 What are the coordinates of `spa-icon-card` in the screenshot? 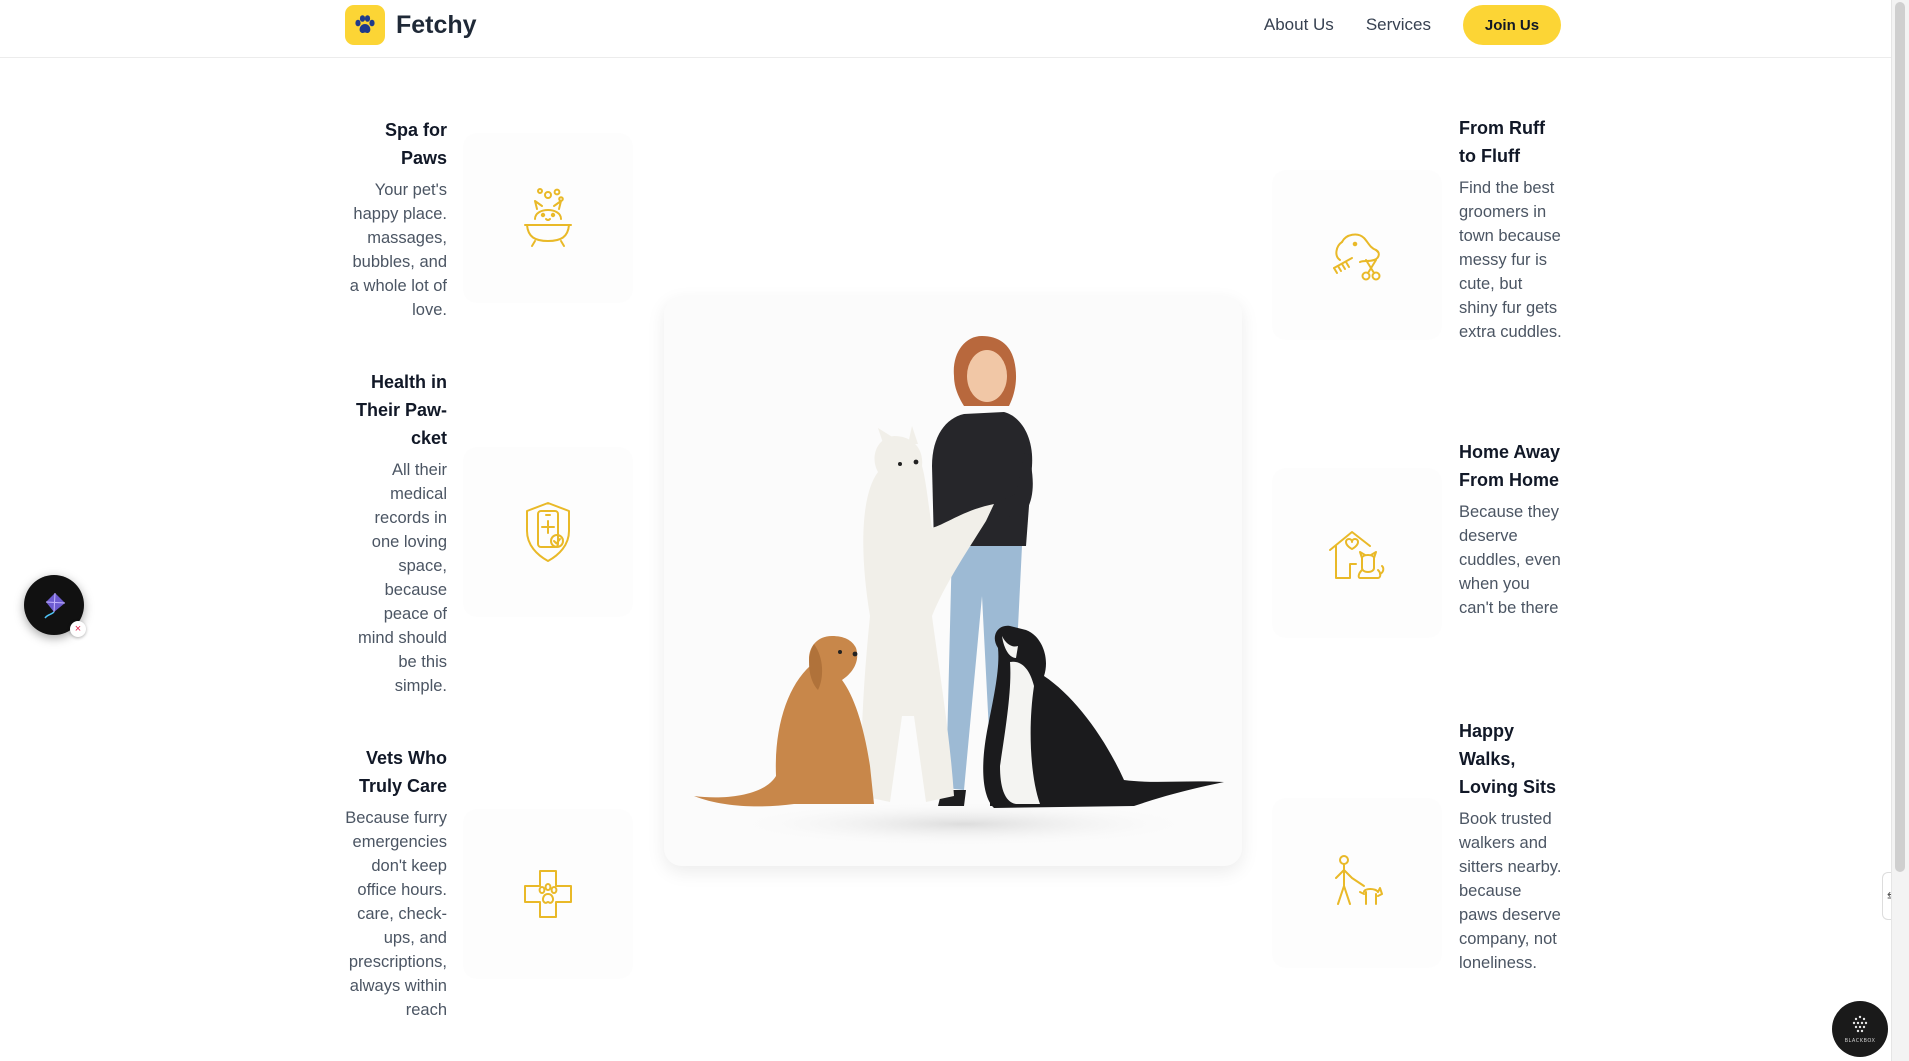 It's located at (548, 218).